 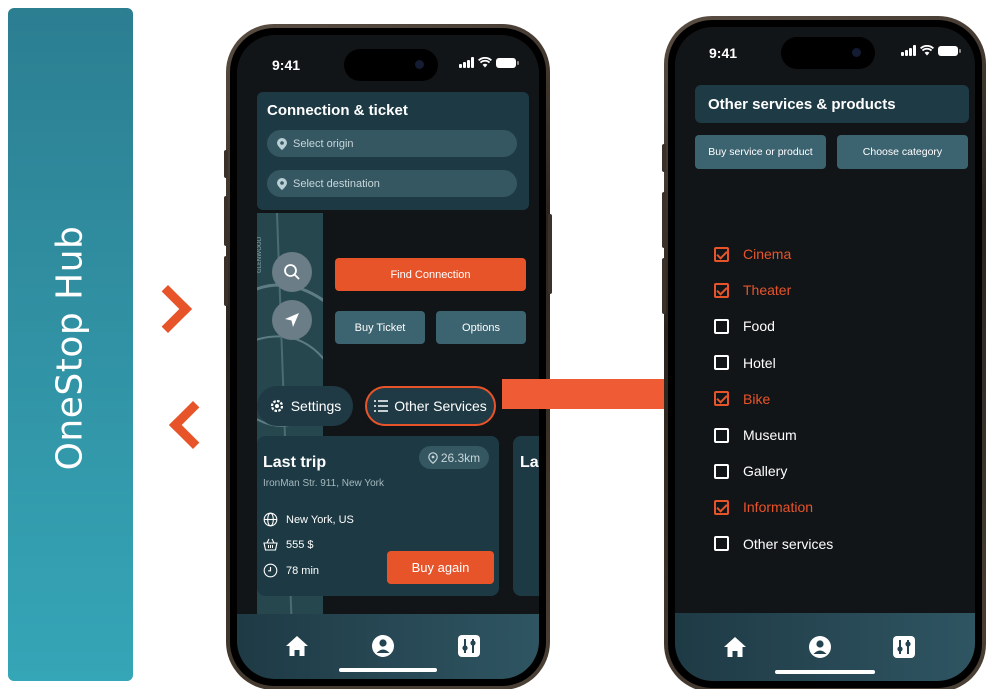 I want to click on distance-value: 26.3km, so click(x=460, y=457).